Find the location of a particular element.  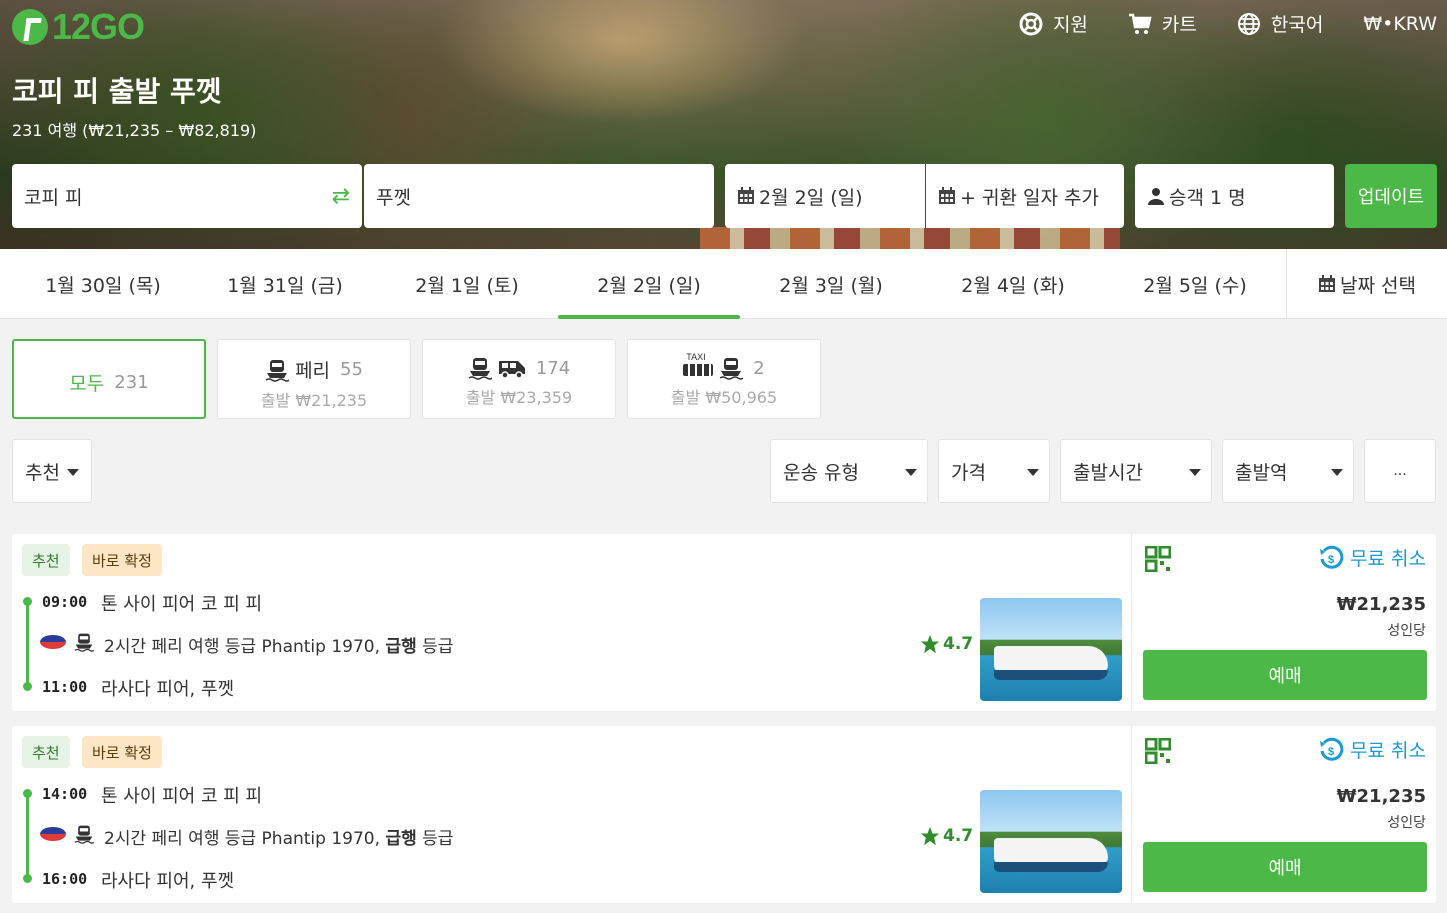

departure-time: 09:00 is located at coordinates (65, 602).